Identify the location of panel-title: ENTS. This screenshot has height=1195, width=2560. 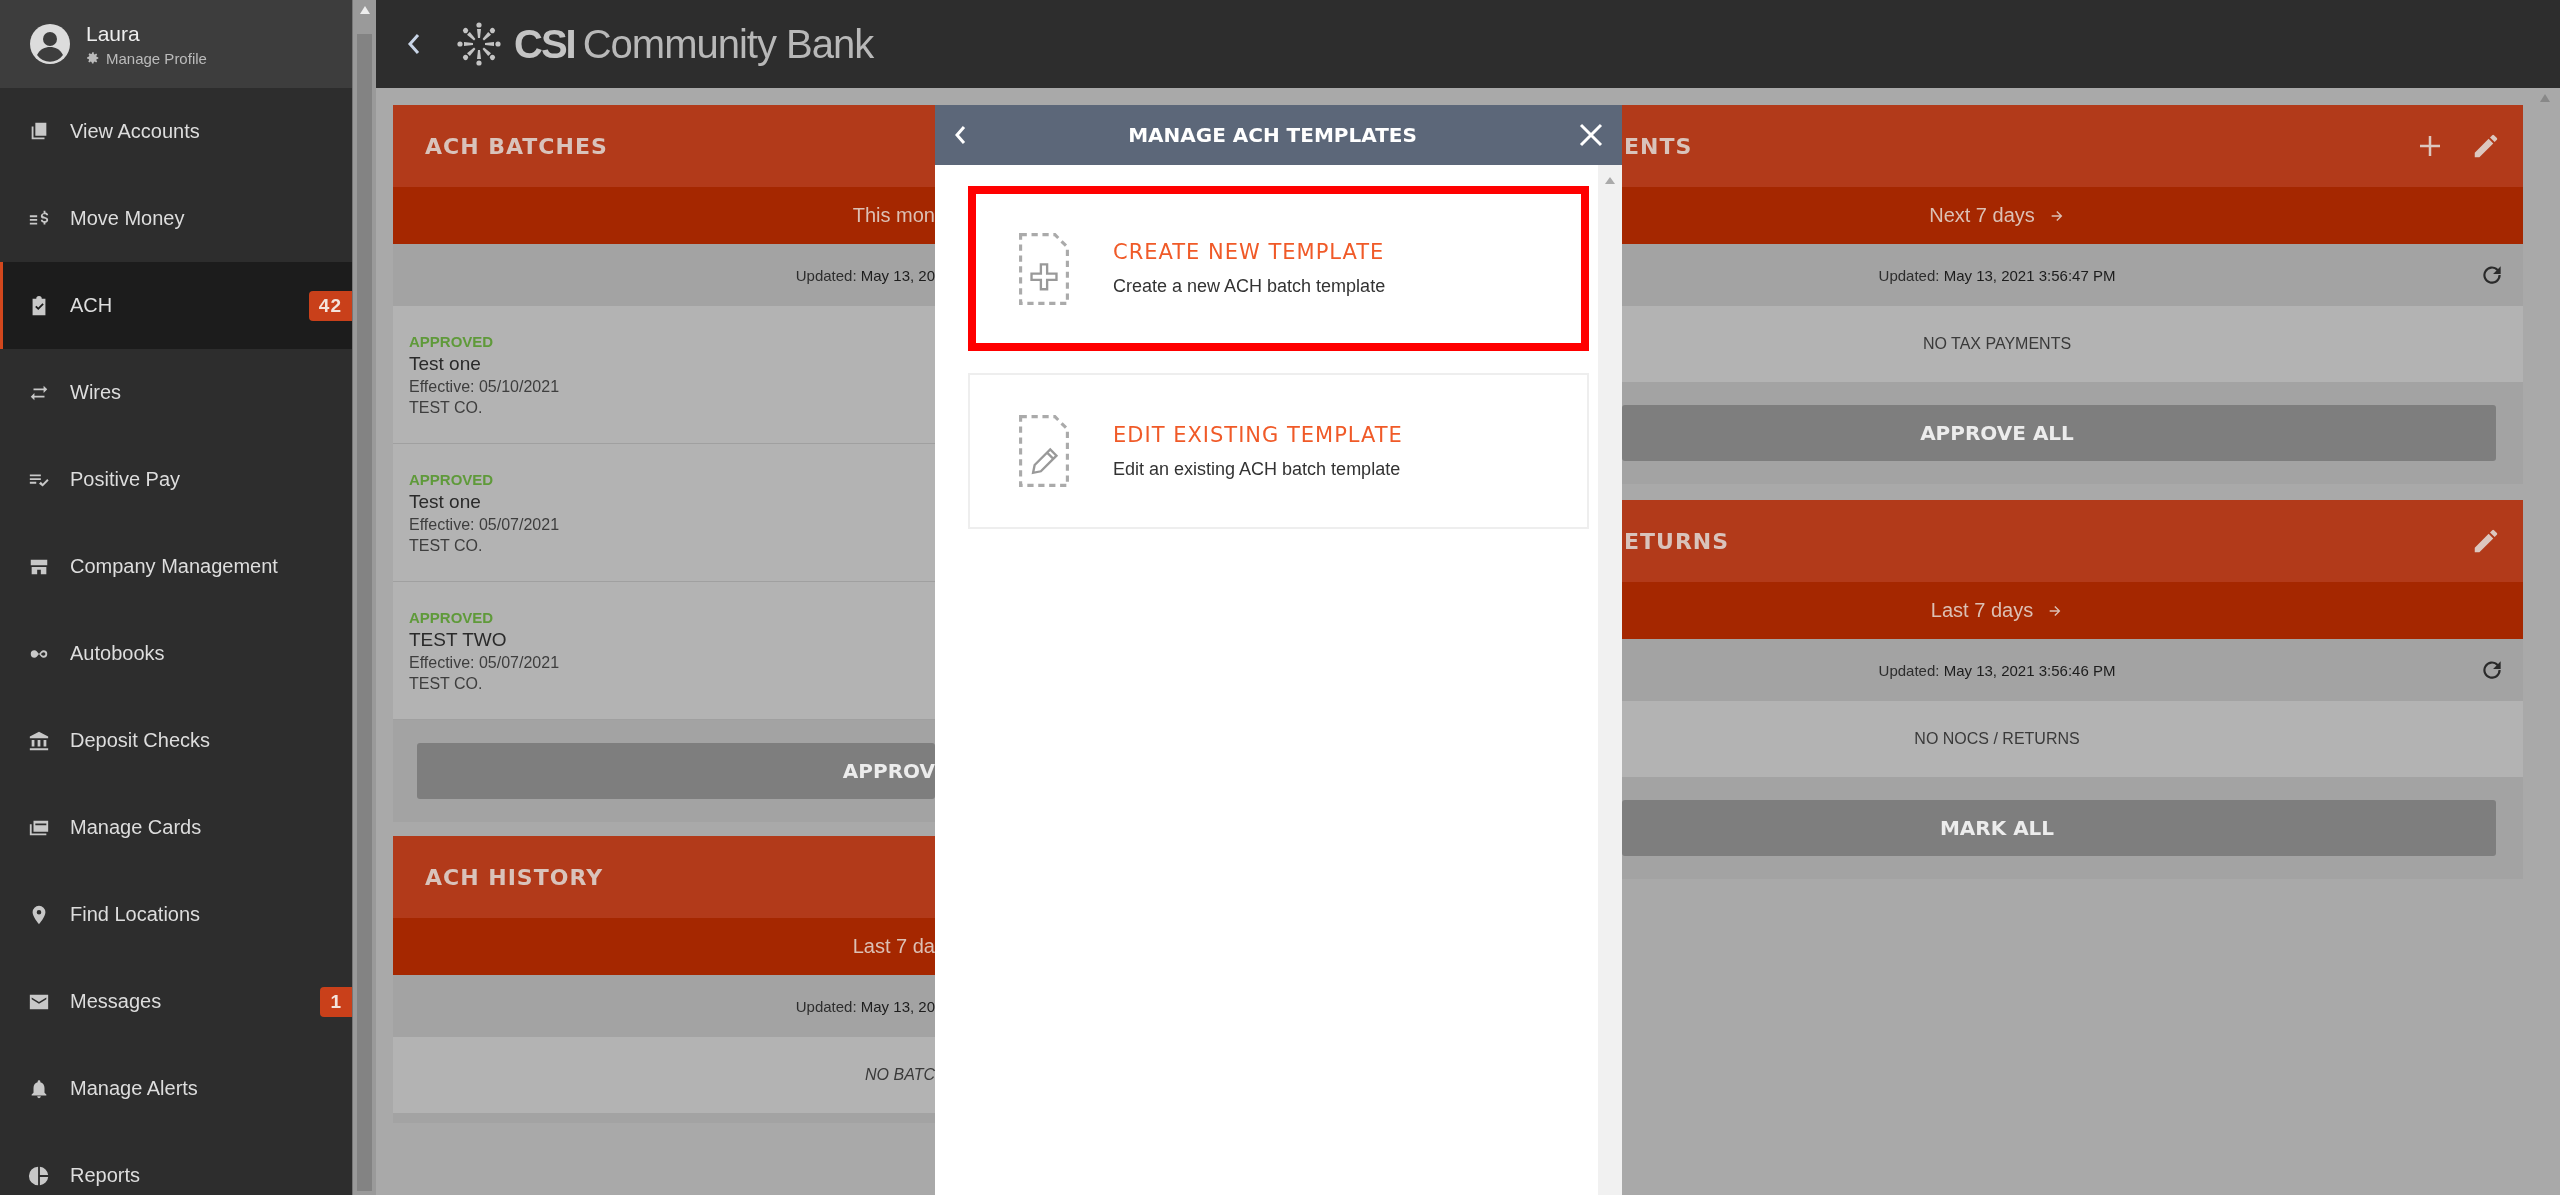
(1659, 146).